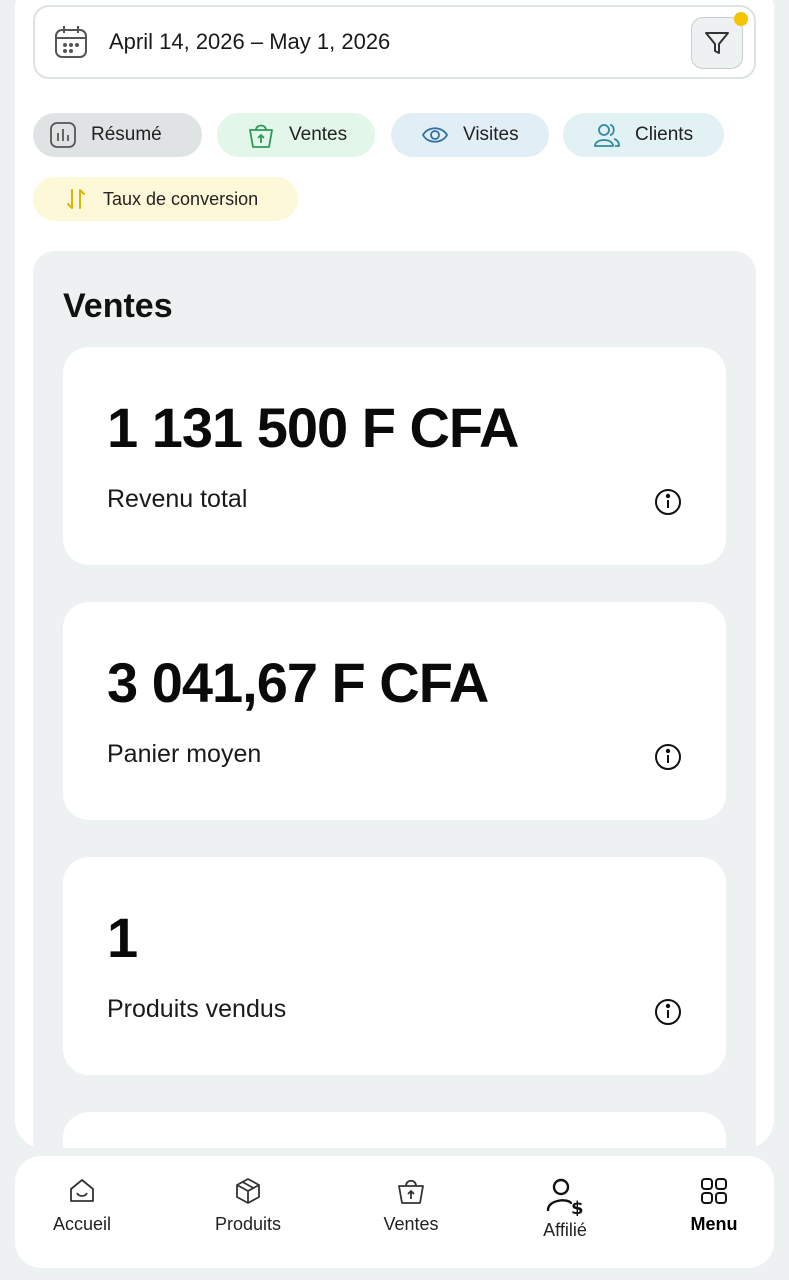 This screenshot has height=1280, width=789. I want to click on date-range-picker: April 14, 2026 – May 1, 2026, so click(394, 42).